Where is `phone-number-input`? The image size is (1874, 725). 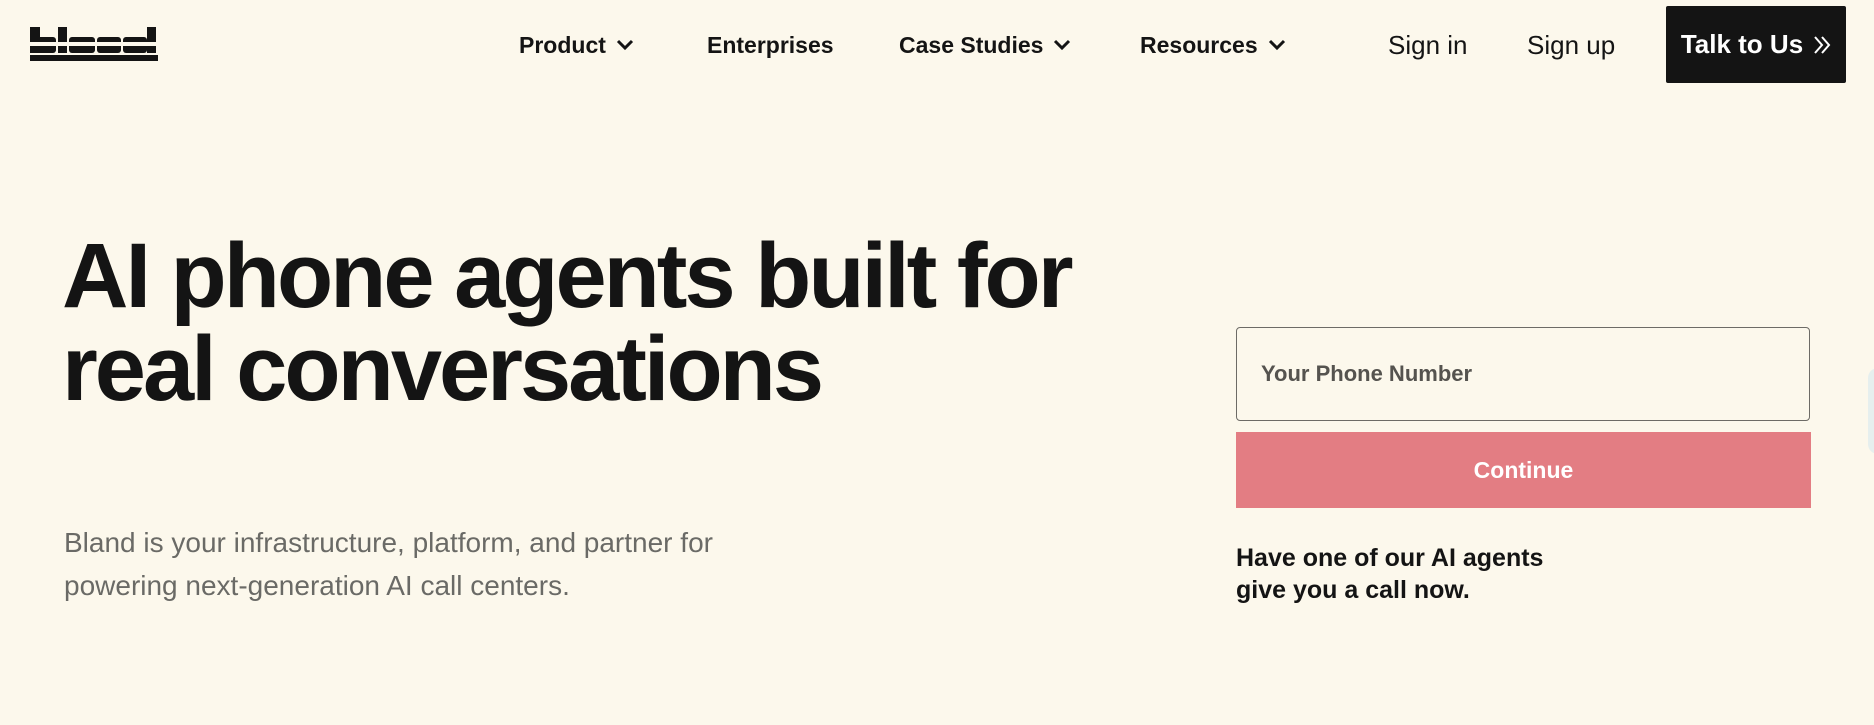 phone-number-input is located at coordinates (1523, 374).